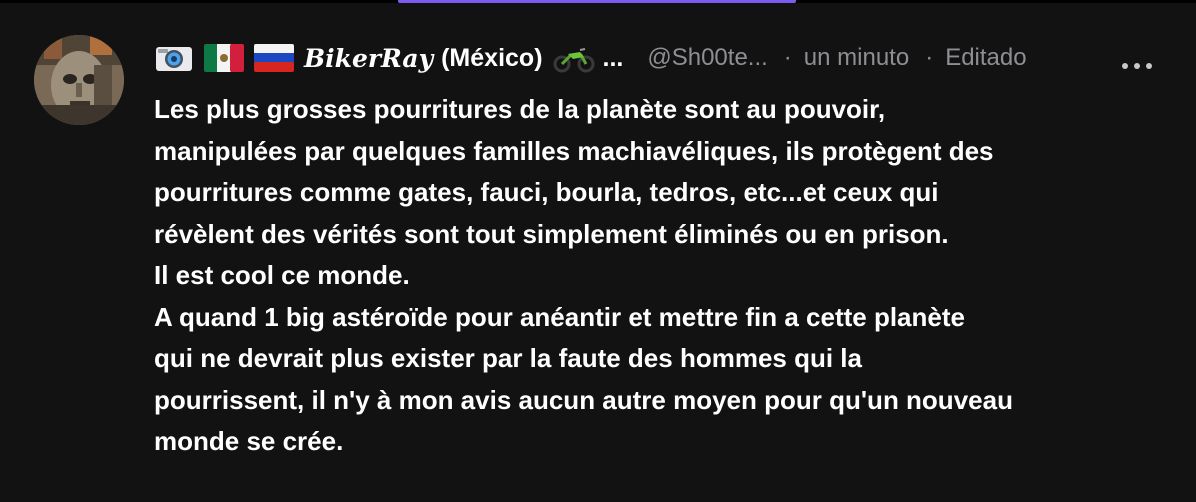 The image size is (1196, 502). Describe the element at coordinates (274, 58) in the screenshot. I see `russia-flag-icon` at that location.